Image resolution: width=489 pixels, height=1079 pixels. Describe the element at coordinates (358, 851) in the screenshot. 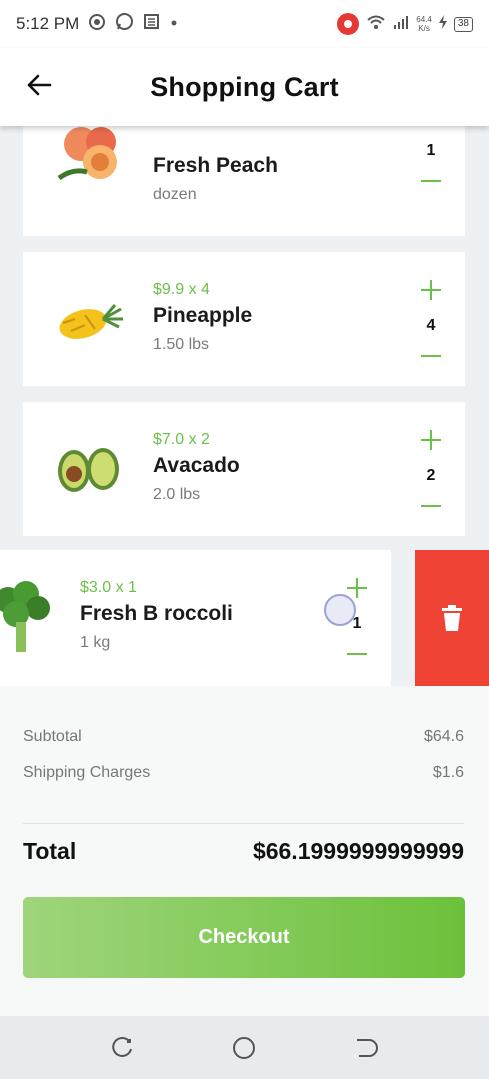

I see `total-value: $66.1999999999999` at that location.